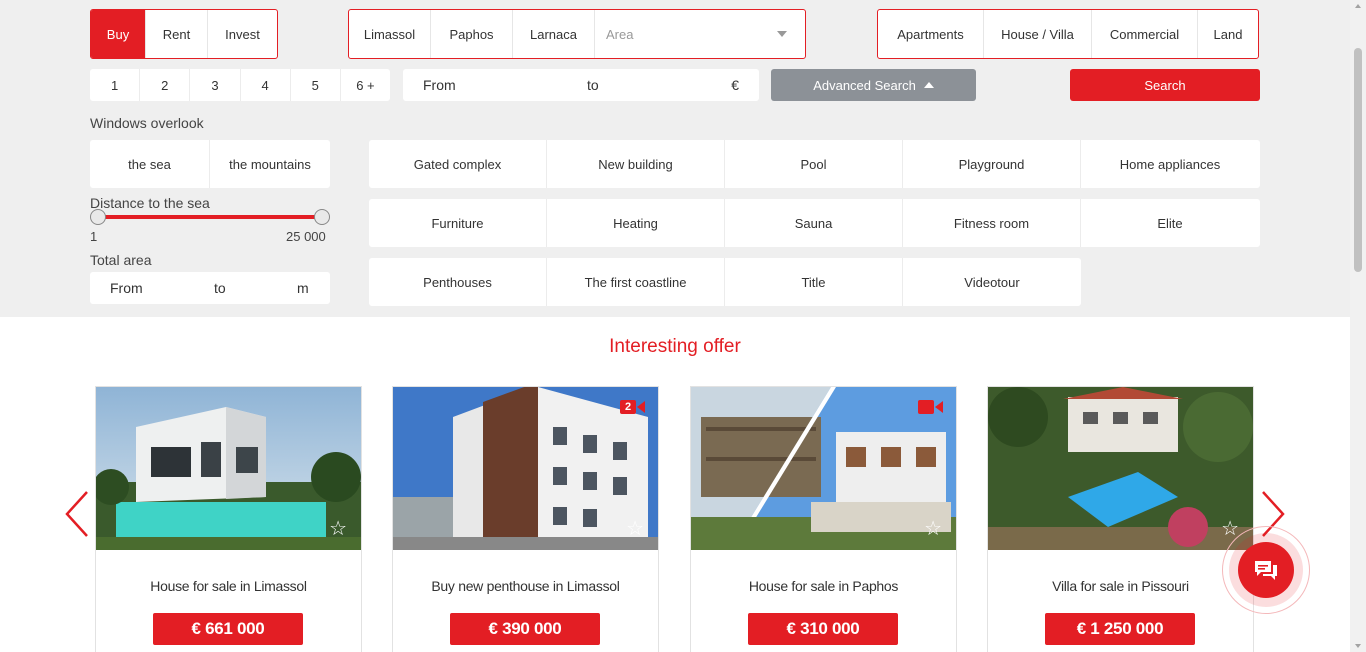 The image size is (1366, 652). I want to click on property-price-button: € 310 000, so click(823, 629).